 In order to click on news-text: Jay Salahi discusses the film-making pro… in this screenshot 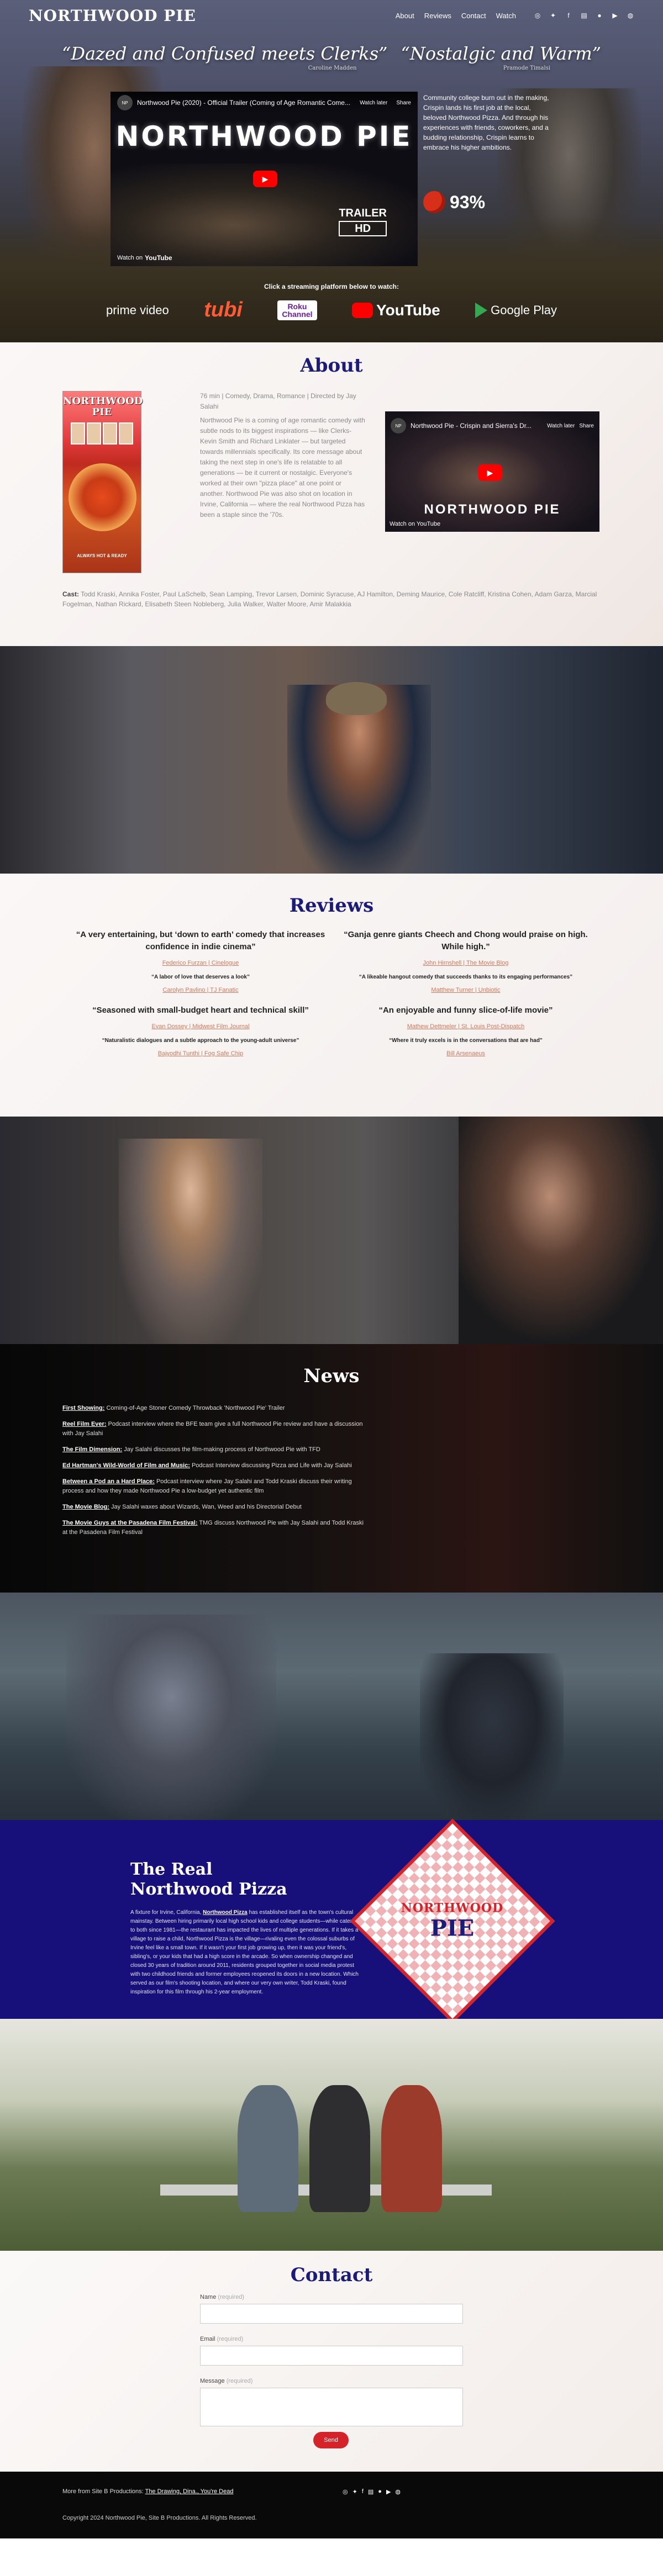, I will do `click(221, 1449)`.